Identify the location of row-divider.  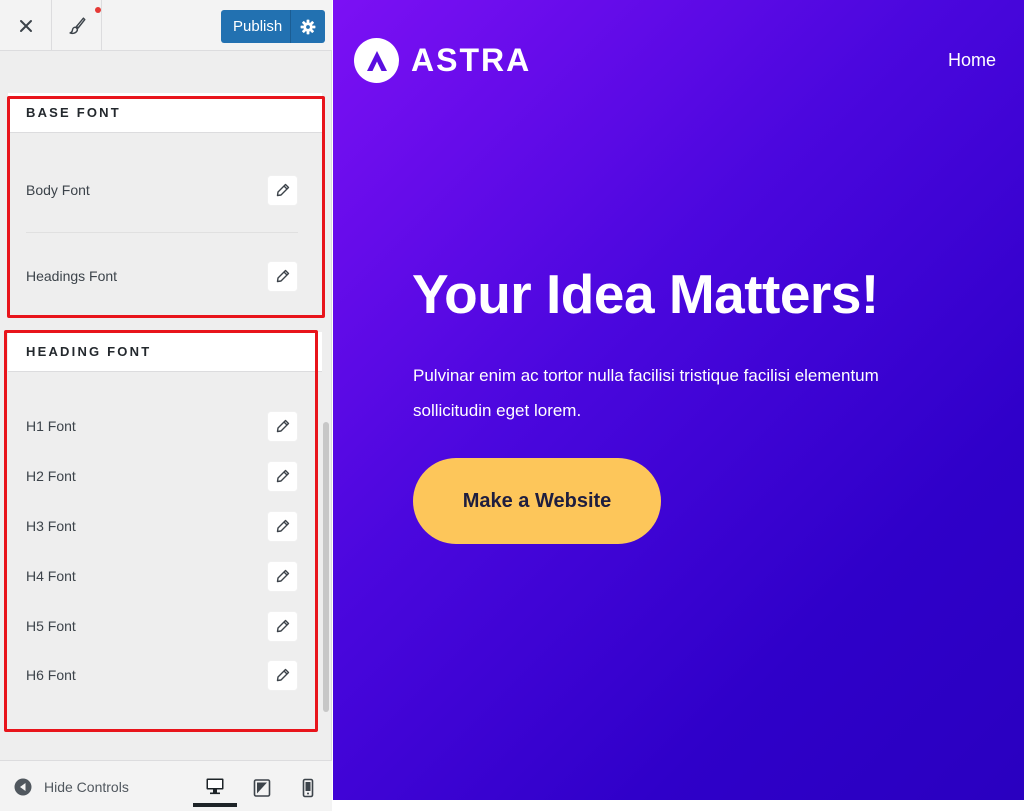
(162, 232).